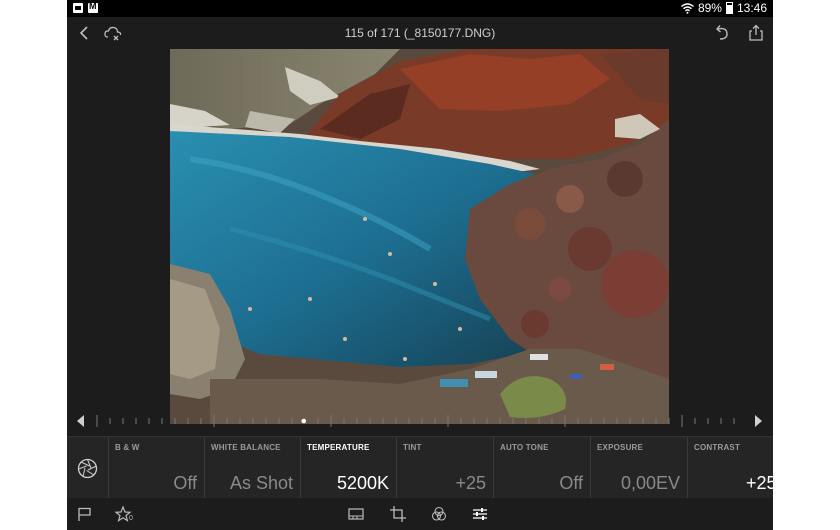 This screenshot has height=530, width=840. Describe the element at coordinates (722, 33) in the screenshot. I see `undo-icon` at that location.